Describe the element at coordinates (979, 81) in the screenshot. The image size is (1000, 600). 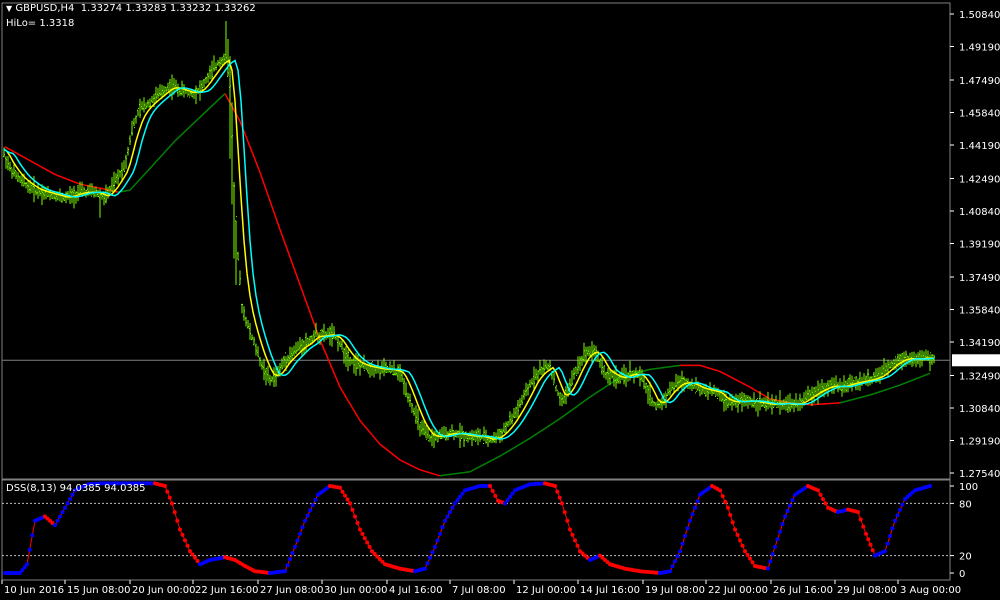
I see `price-tick-label: 1.47490` at that location.